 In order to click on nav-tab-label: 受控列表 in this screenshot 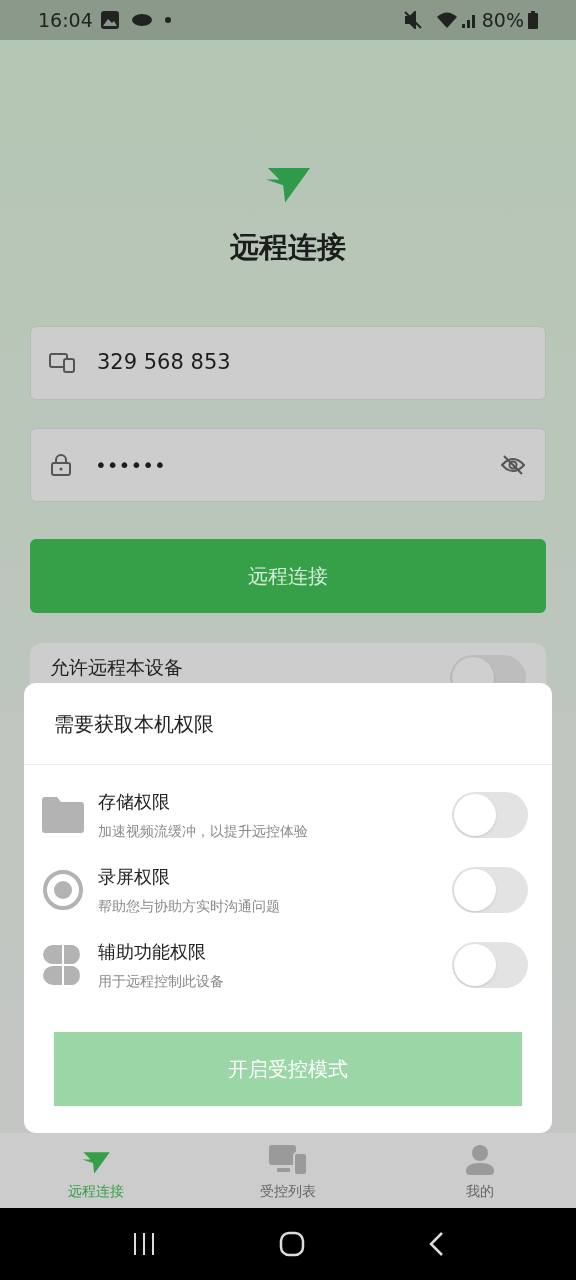, I will do `click(288, 1191)`.